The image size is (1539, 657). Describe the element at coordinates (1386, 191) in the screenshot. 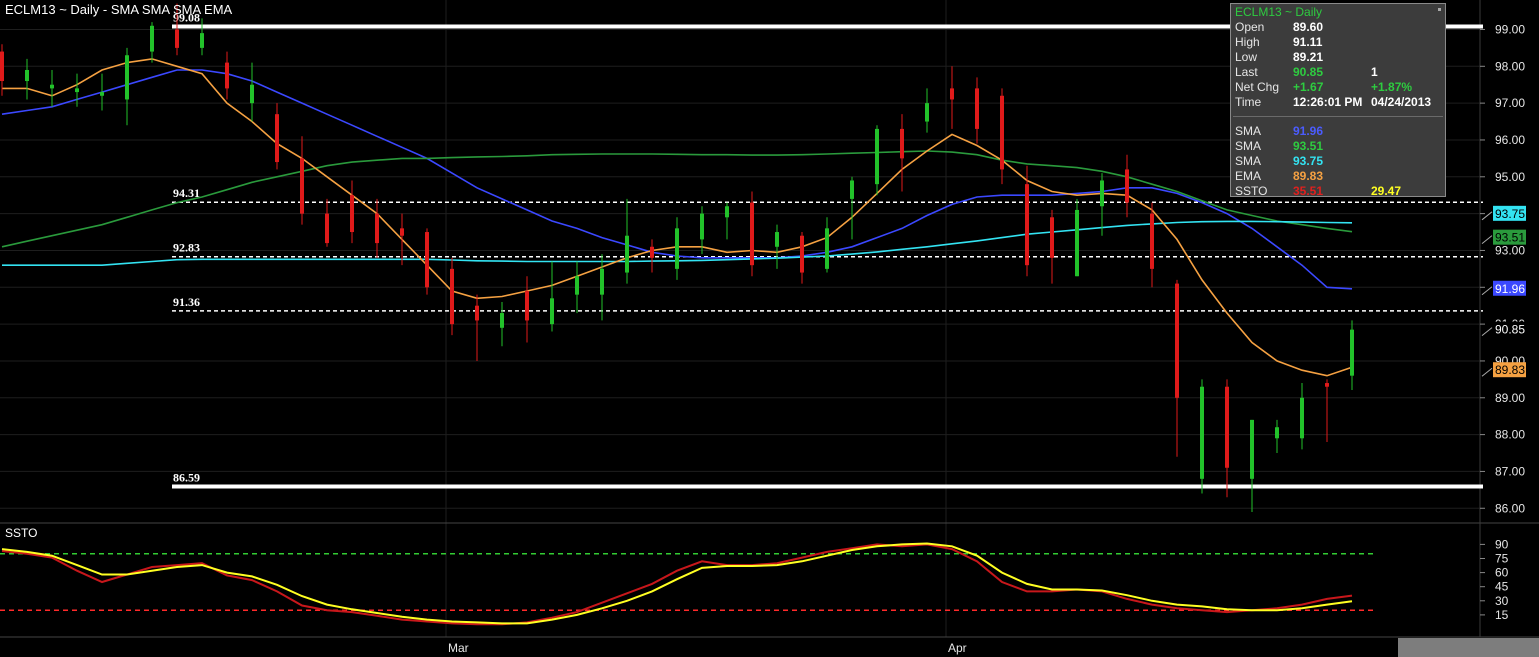

I see `info-row-value2: 29.47` at that location.